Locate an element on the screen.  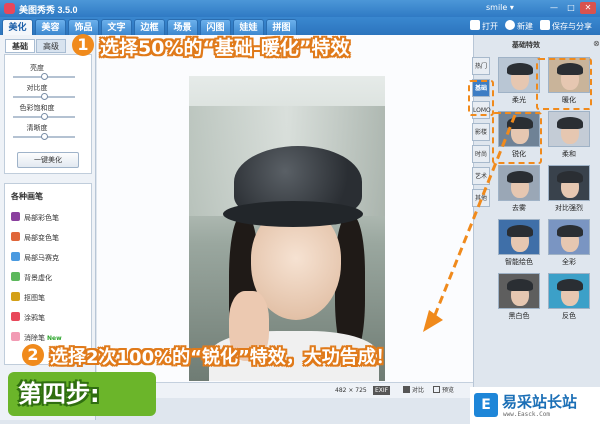
compare-button: 对比 is located at coordinates (413, 390).